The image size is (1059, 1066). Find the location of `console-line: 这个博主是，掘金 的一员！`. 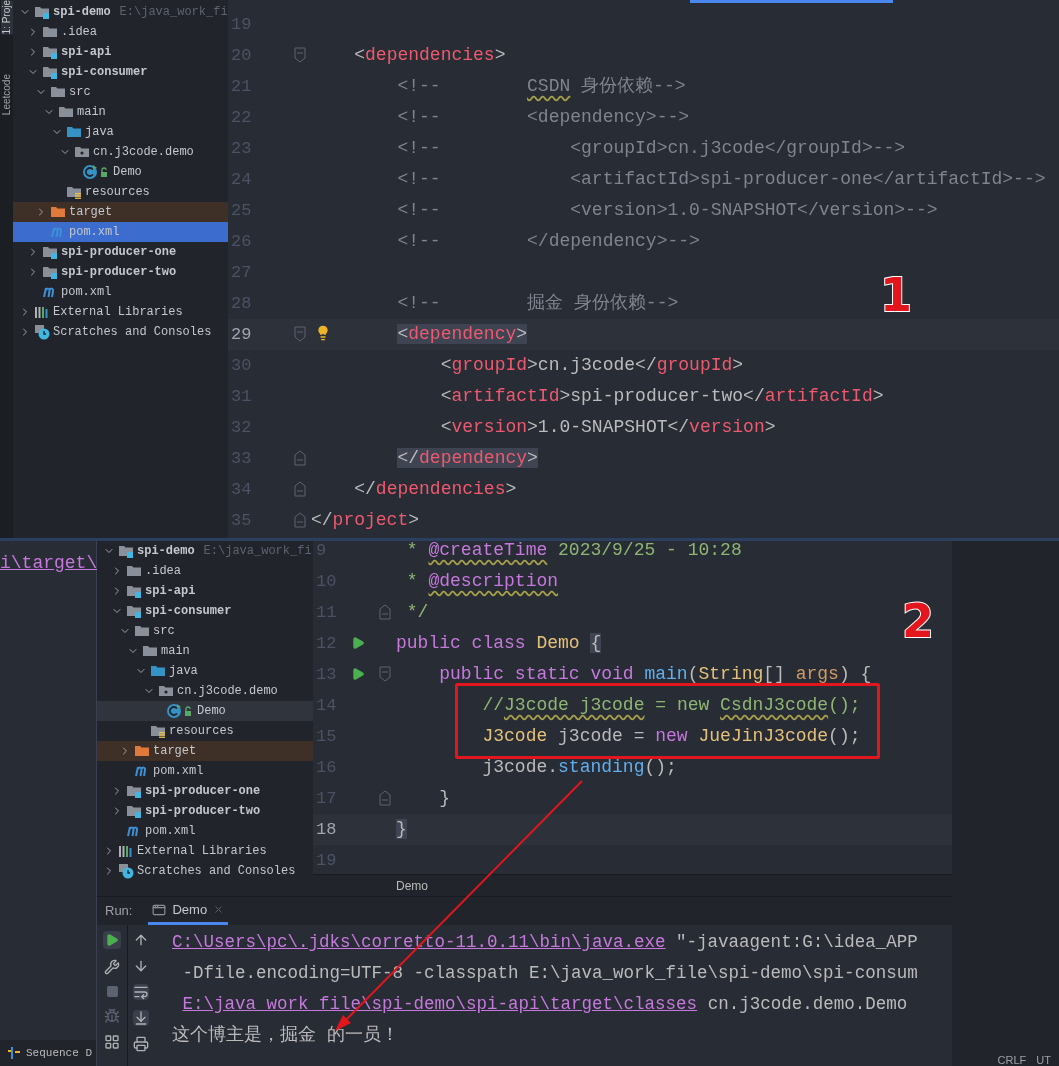

console-line: 这个博主是，掘金 的一员！ is located at coordinates (286, 1036).